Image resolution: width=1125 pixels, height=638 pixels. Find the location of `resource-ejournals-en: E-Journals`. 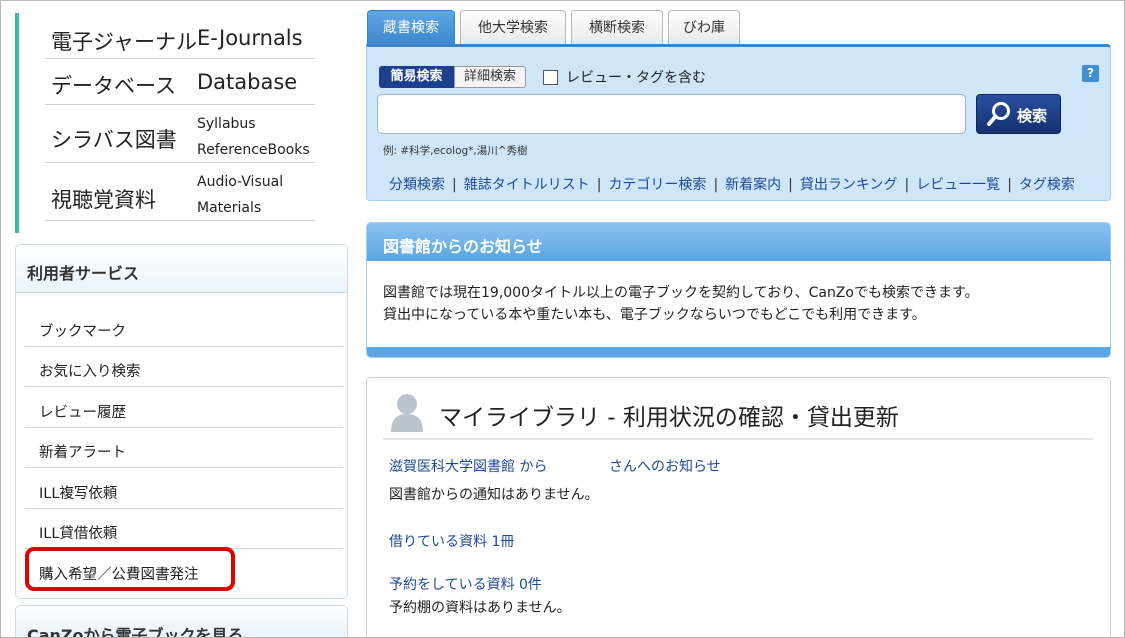

resource-ejournals-en: E-Journals is located at coordinates (250, 38).